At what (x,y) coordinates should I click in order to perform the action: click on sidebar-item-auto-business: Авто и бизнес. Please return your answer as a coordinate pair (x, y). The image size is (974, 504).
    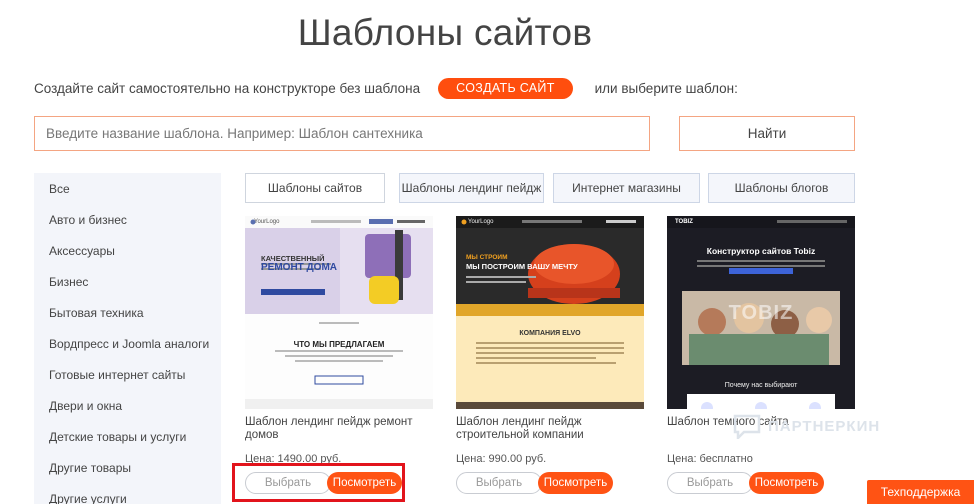
    Looking at the image, I should click on (127, 219).